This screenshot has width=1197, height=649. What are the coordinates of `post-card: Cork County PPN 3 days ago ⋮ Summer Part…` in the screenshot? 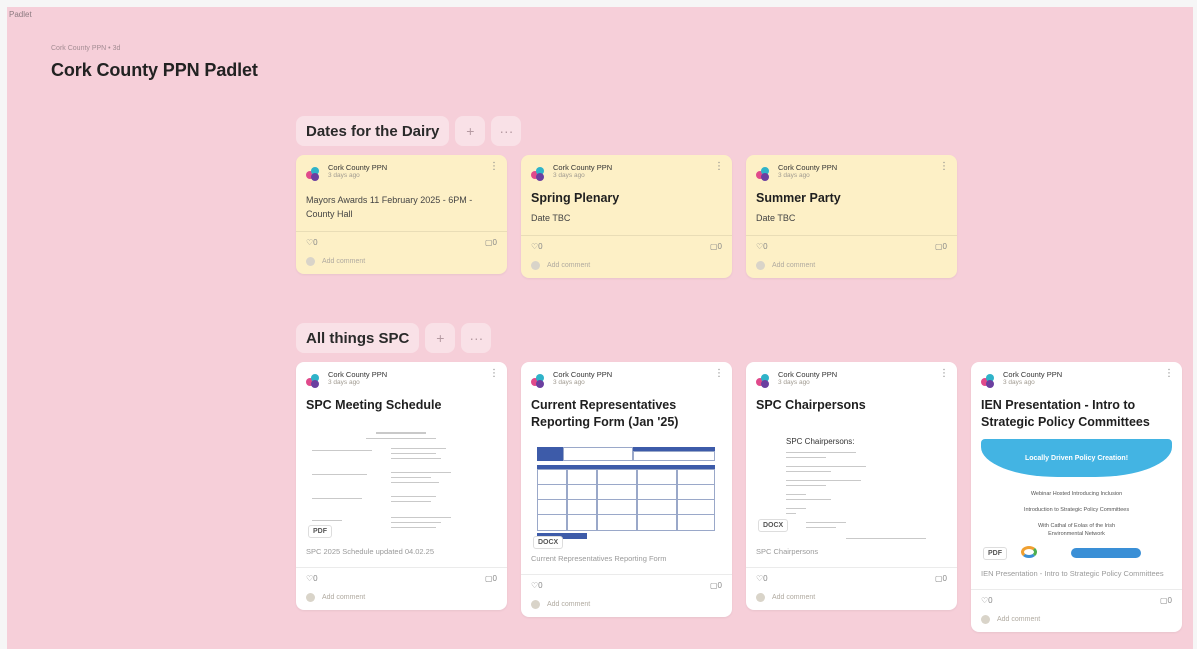 It's located at (851, 216).